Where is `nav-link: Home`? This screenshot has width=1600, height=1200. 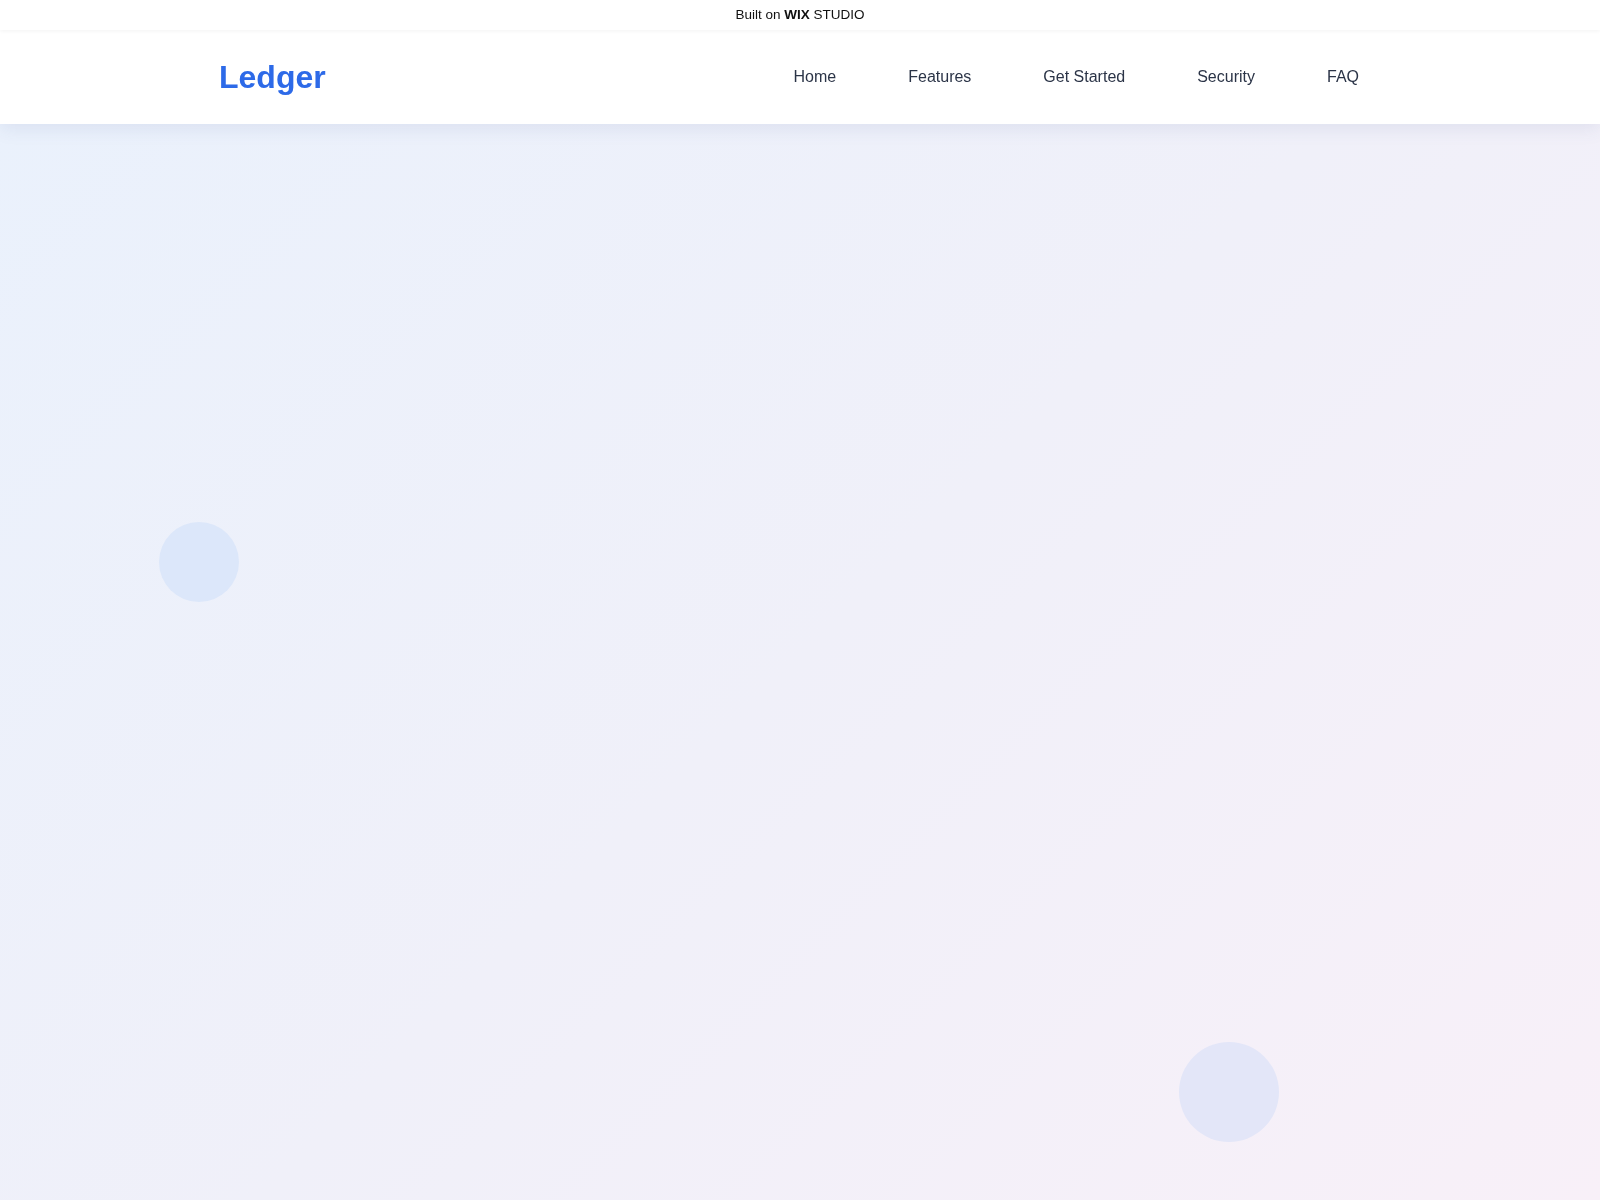 nav-link: Home is located at coordinates (815, 77).